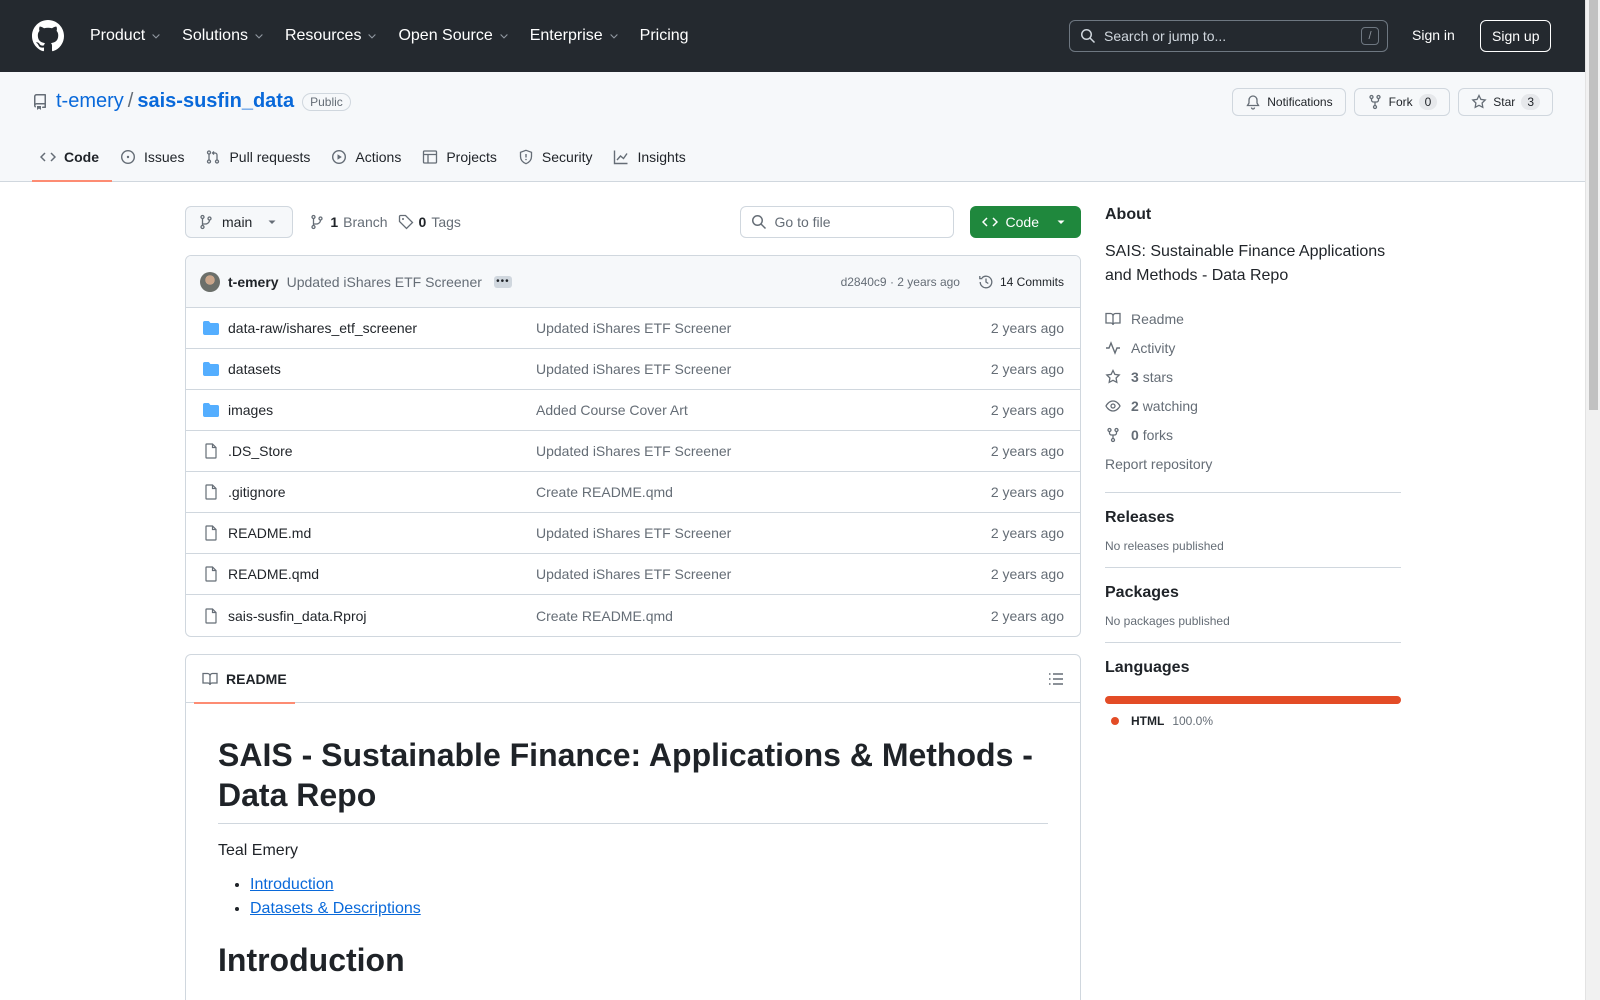 This screenshot has width=1600, height=1000. Describe the element at coordinates (1253, 318) in the screenshot. I see `readme-link: Readme` at that location.